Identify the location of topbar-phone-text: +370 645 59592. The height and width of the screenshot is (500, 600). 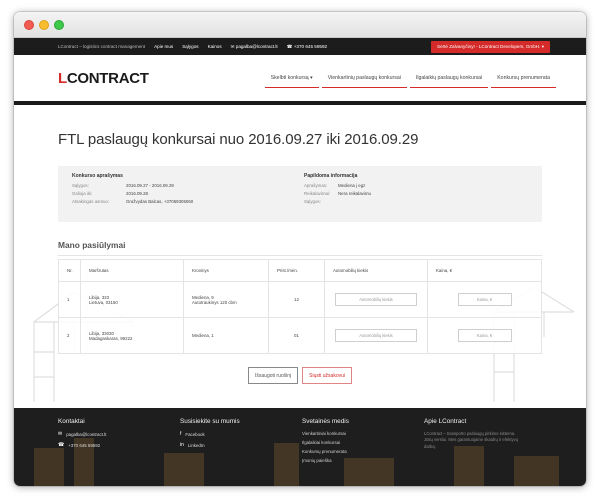
(310, 46).